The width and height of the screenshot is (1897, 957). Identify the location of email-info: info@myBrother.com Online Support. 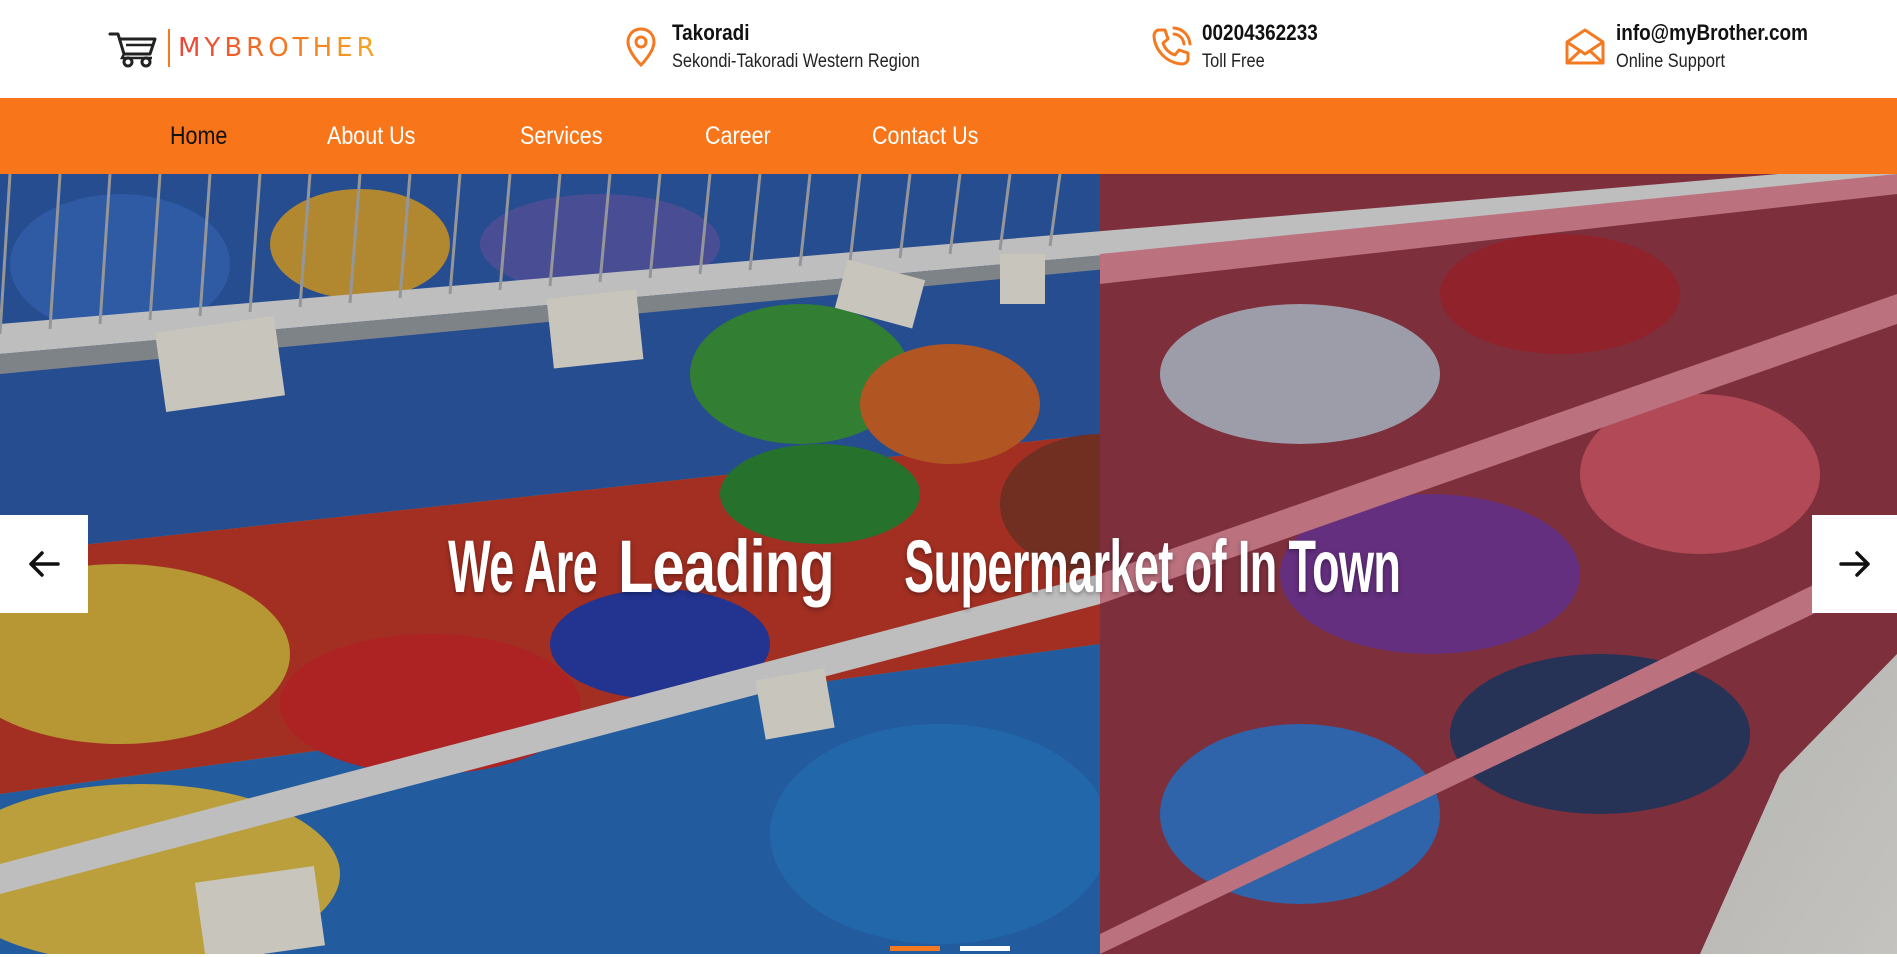
(1700, 47).